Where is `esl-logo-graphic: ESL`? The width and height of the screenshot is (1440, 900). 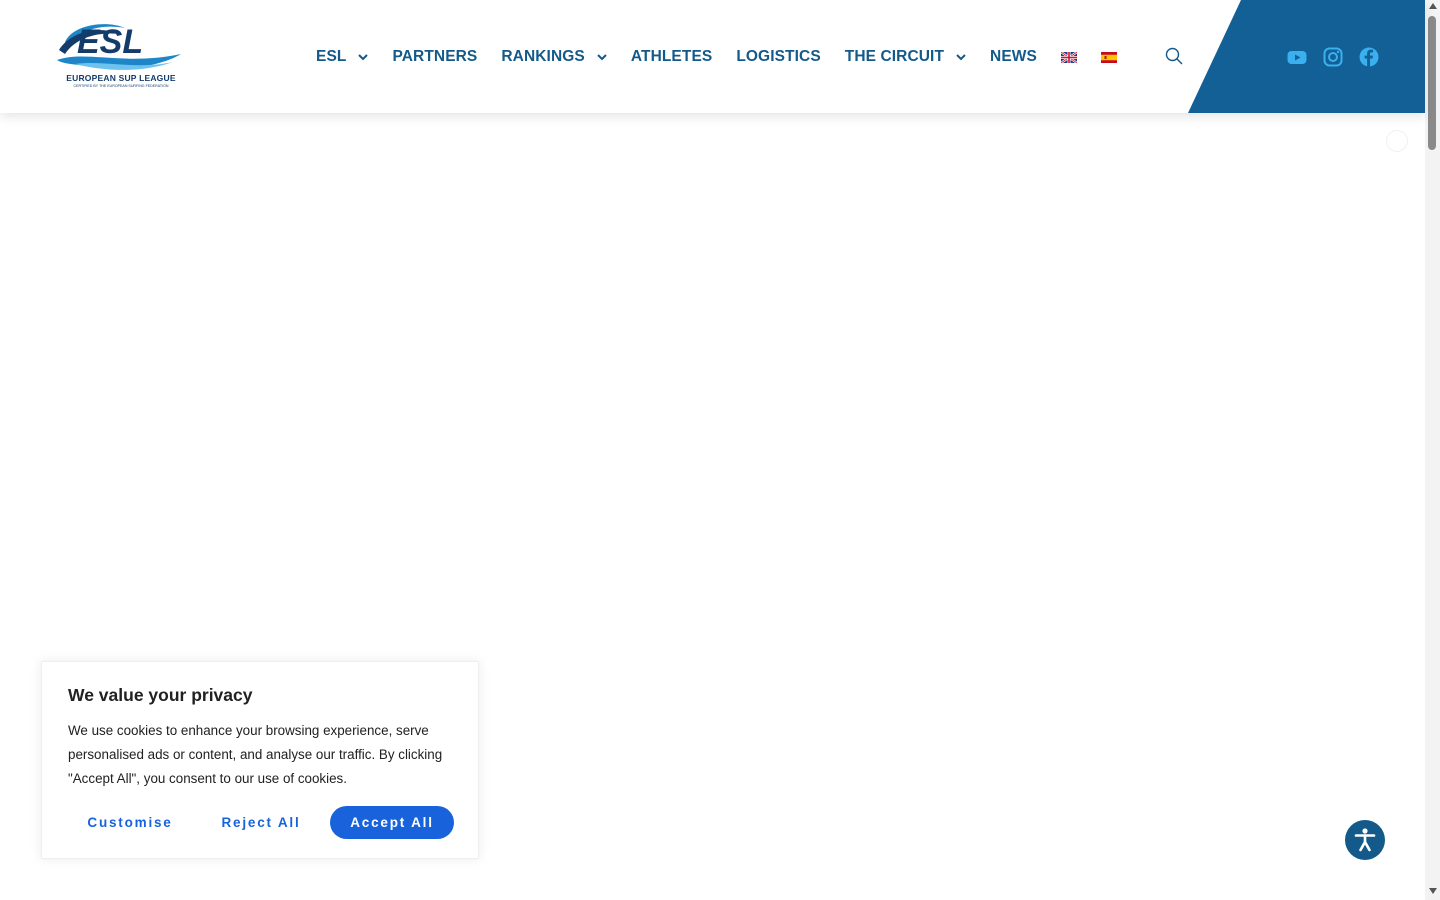
esl-logo-graphic: ESL is located at coordinates (119, 46).